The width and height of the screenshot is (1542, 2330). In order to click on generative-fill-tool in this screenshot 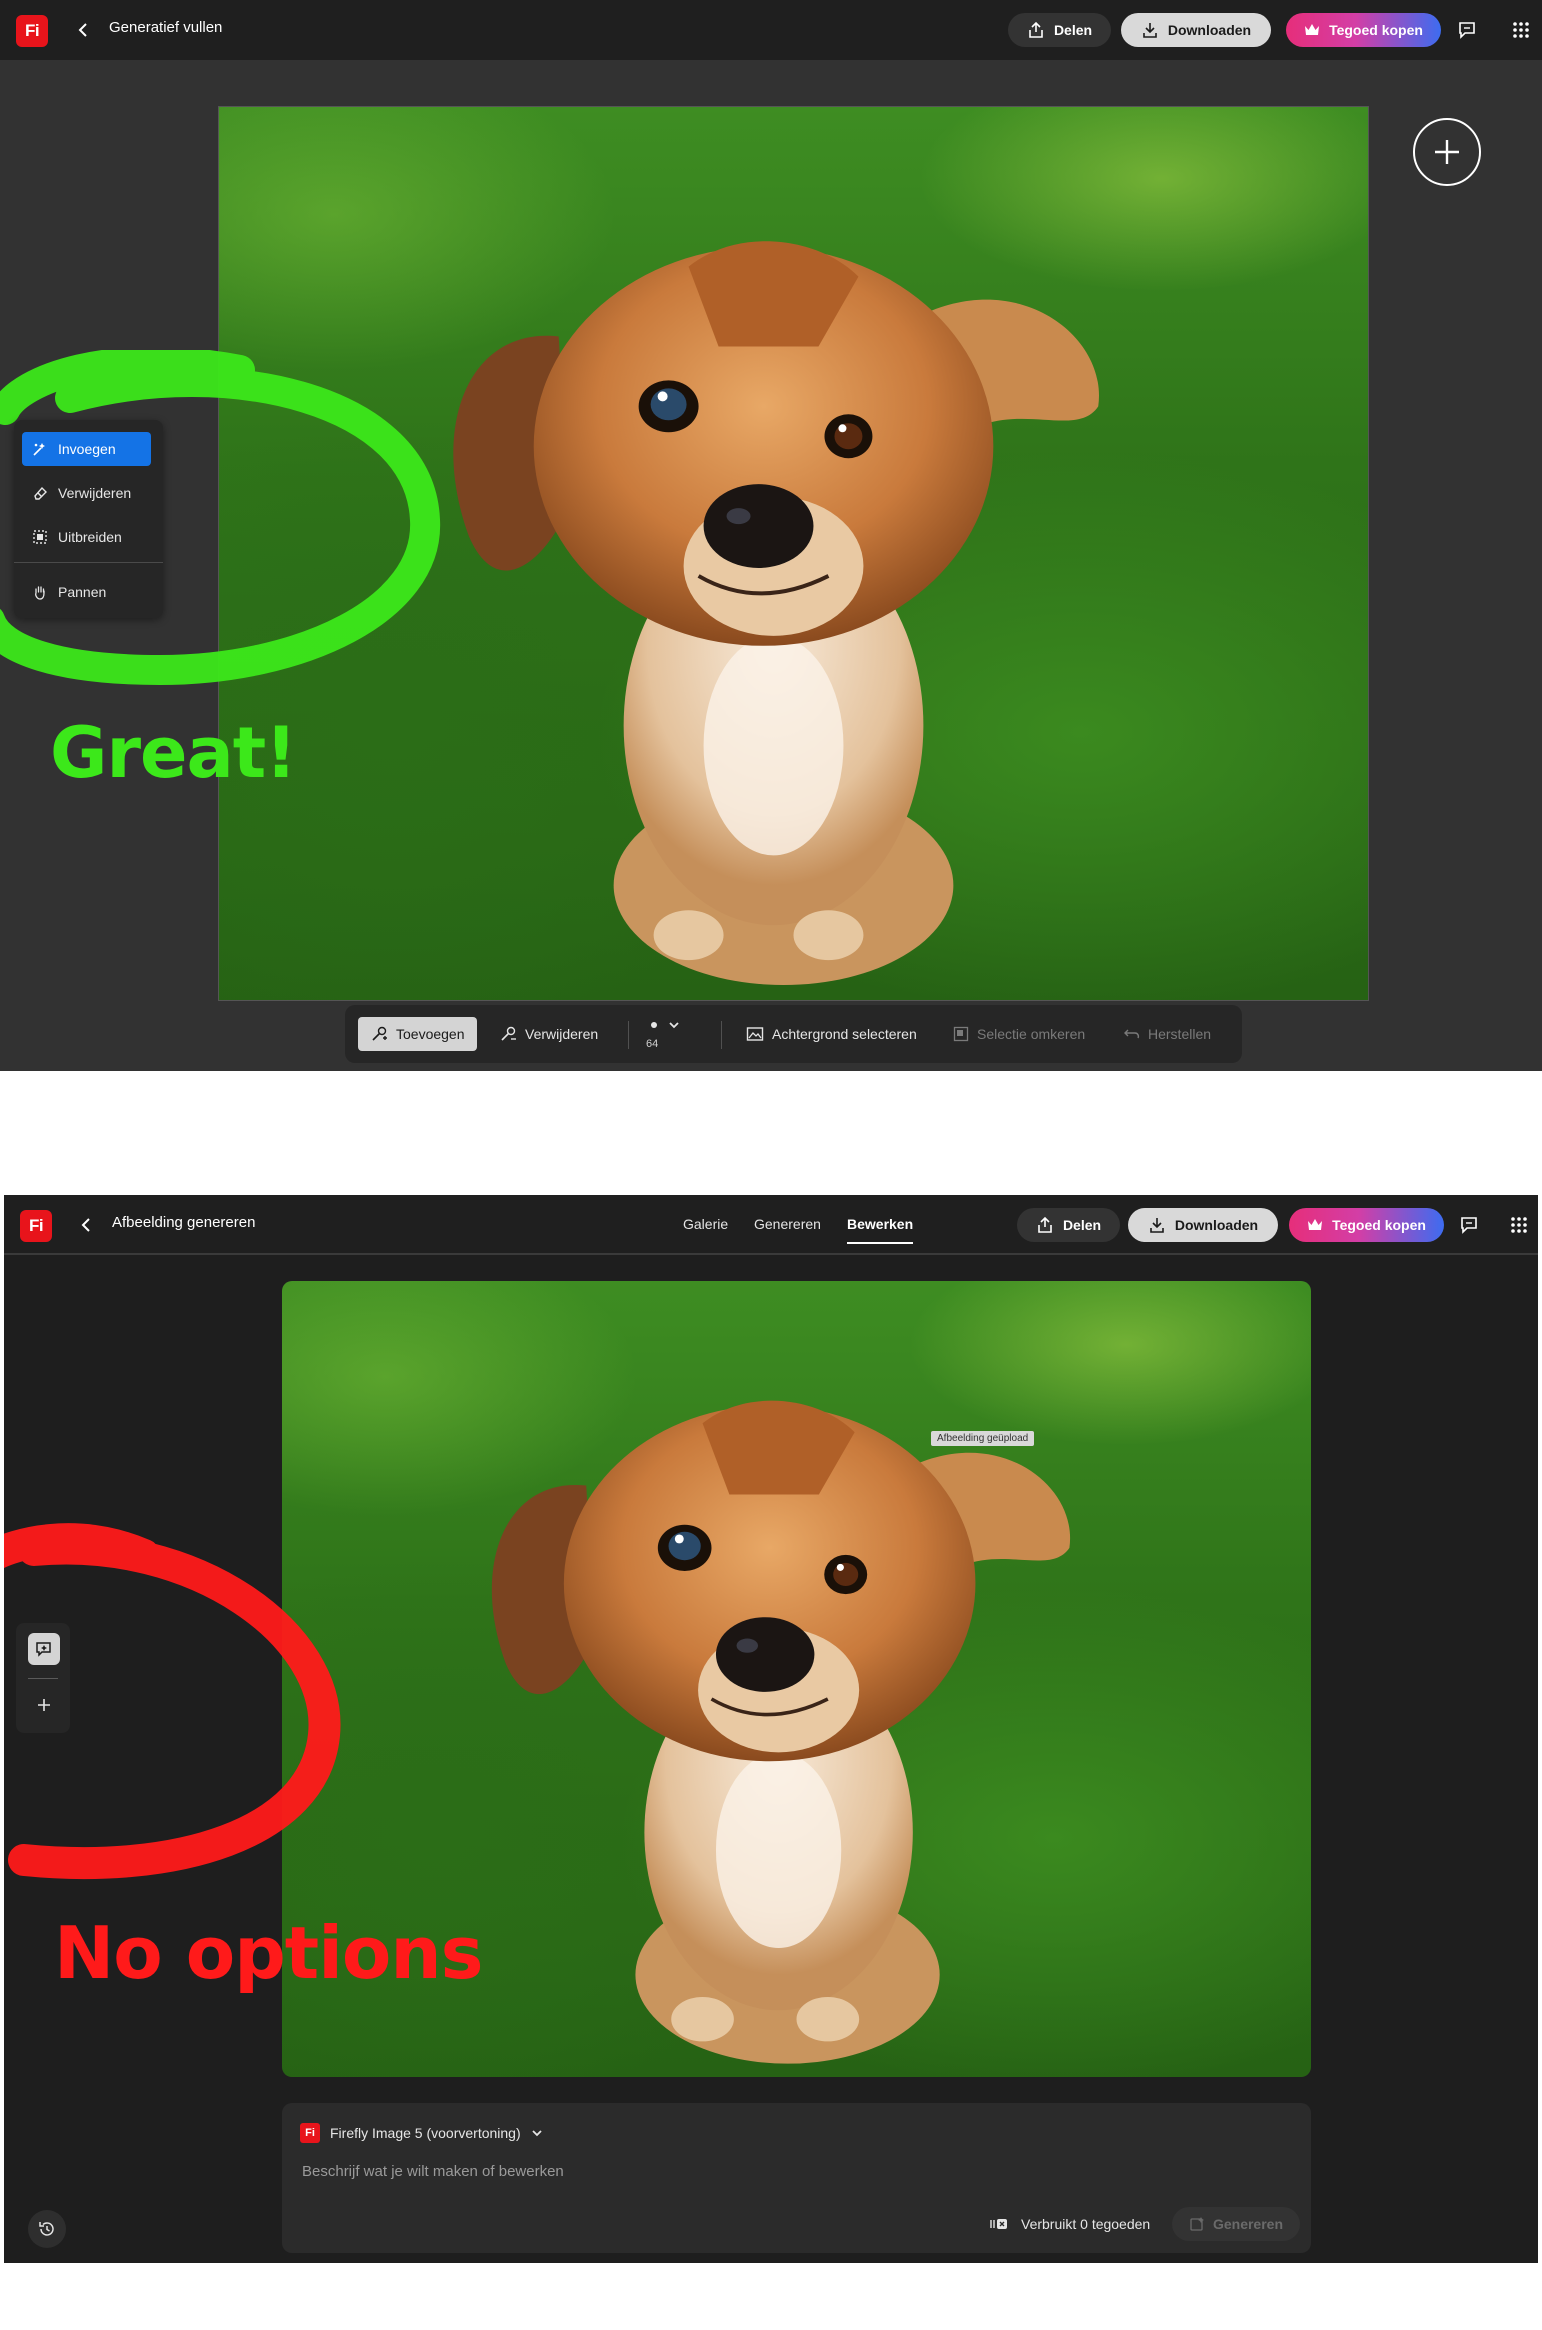, I will do `click(44, 1649)`.